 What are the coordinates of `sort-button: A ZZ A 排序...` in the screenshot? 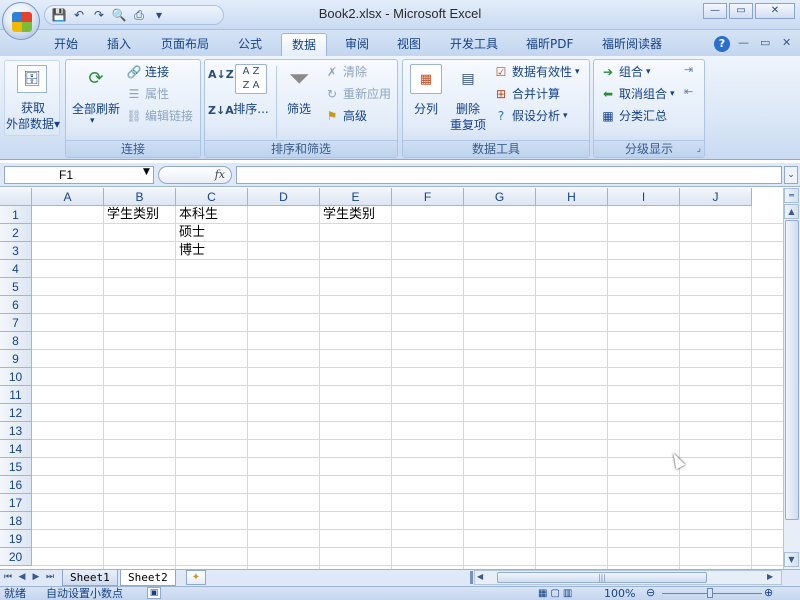 It's located at (251, 98).